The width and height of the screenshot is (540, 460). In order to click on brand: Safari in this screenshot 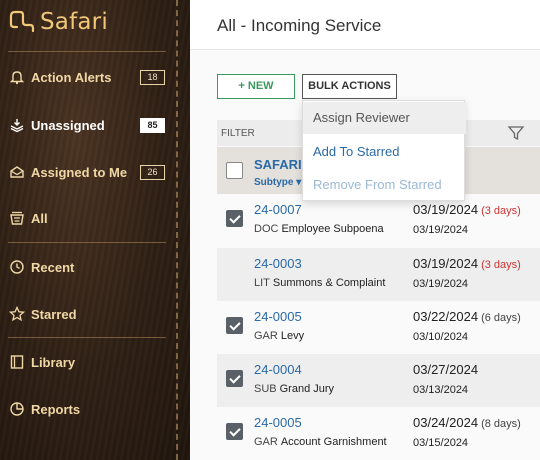, I will do `click(58, 22)`.